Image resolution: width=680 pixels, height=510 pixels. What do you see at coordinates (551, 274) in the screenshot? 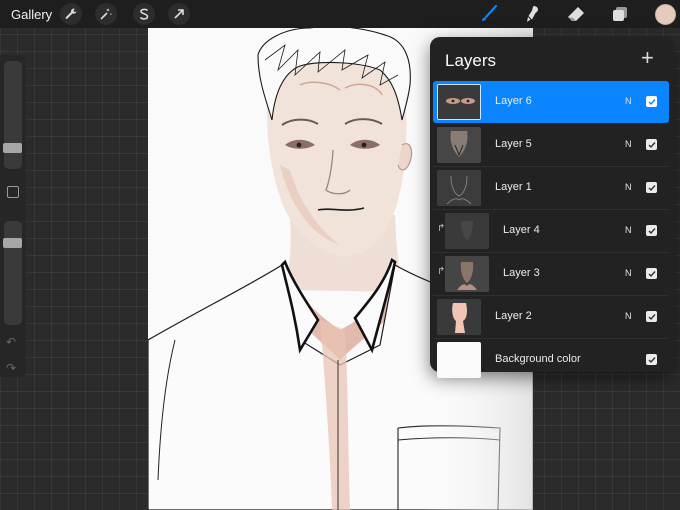
I see `layer-row-layer-3: ↱ Layer 3 N` at bounding box center [551, 274].